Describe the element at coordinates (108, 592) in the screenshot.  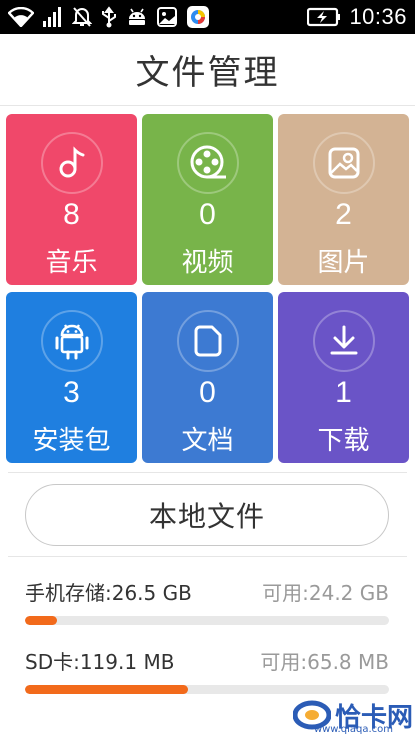
I see `storage-name: 手机存储:26.5 GB` at that location.